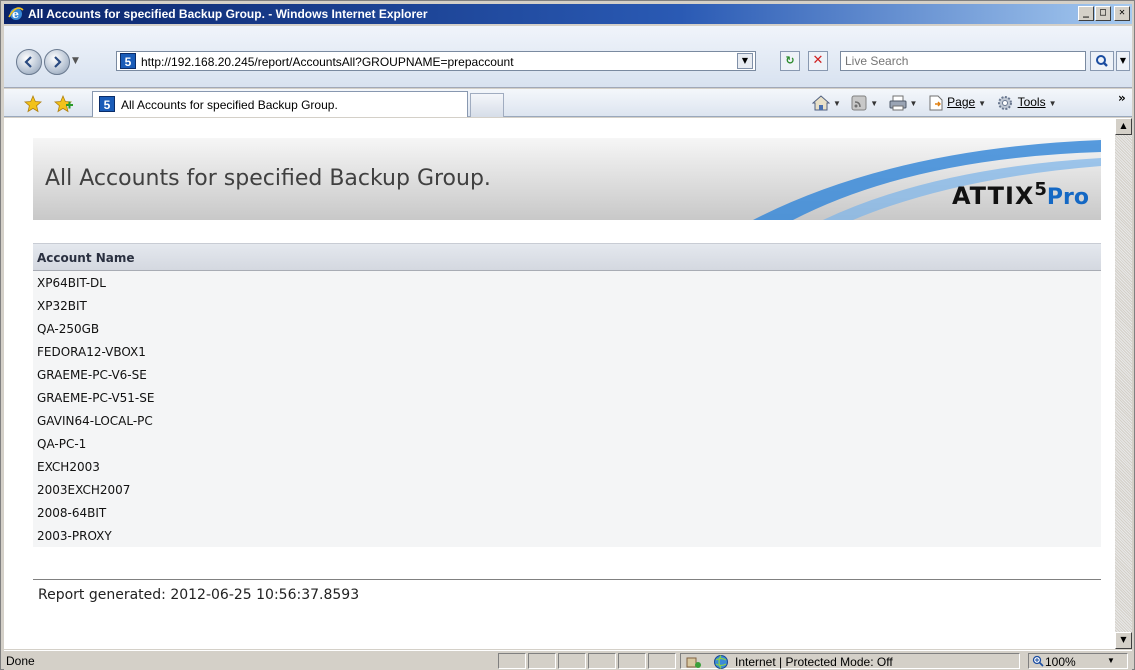  I want to click on minimize-button: _, so click(1086, 13).